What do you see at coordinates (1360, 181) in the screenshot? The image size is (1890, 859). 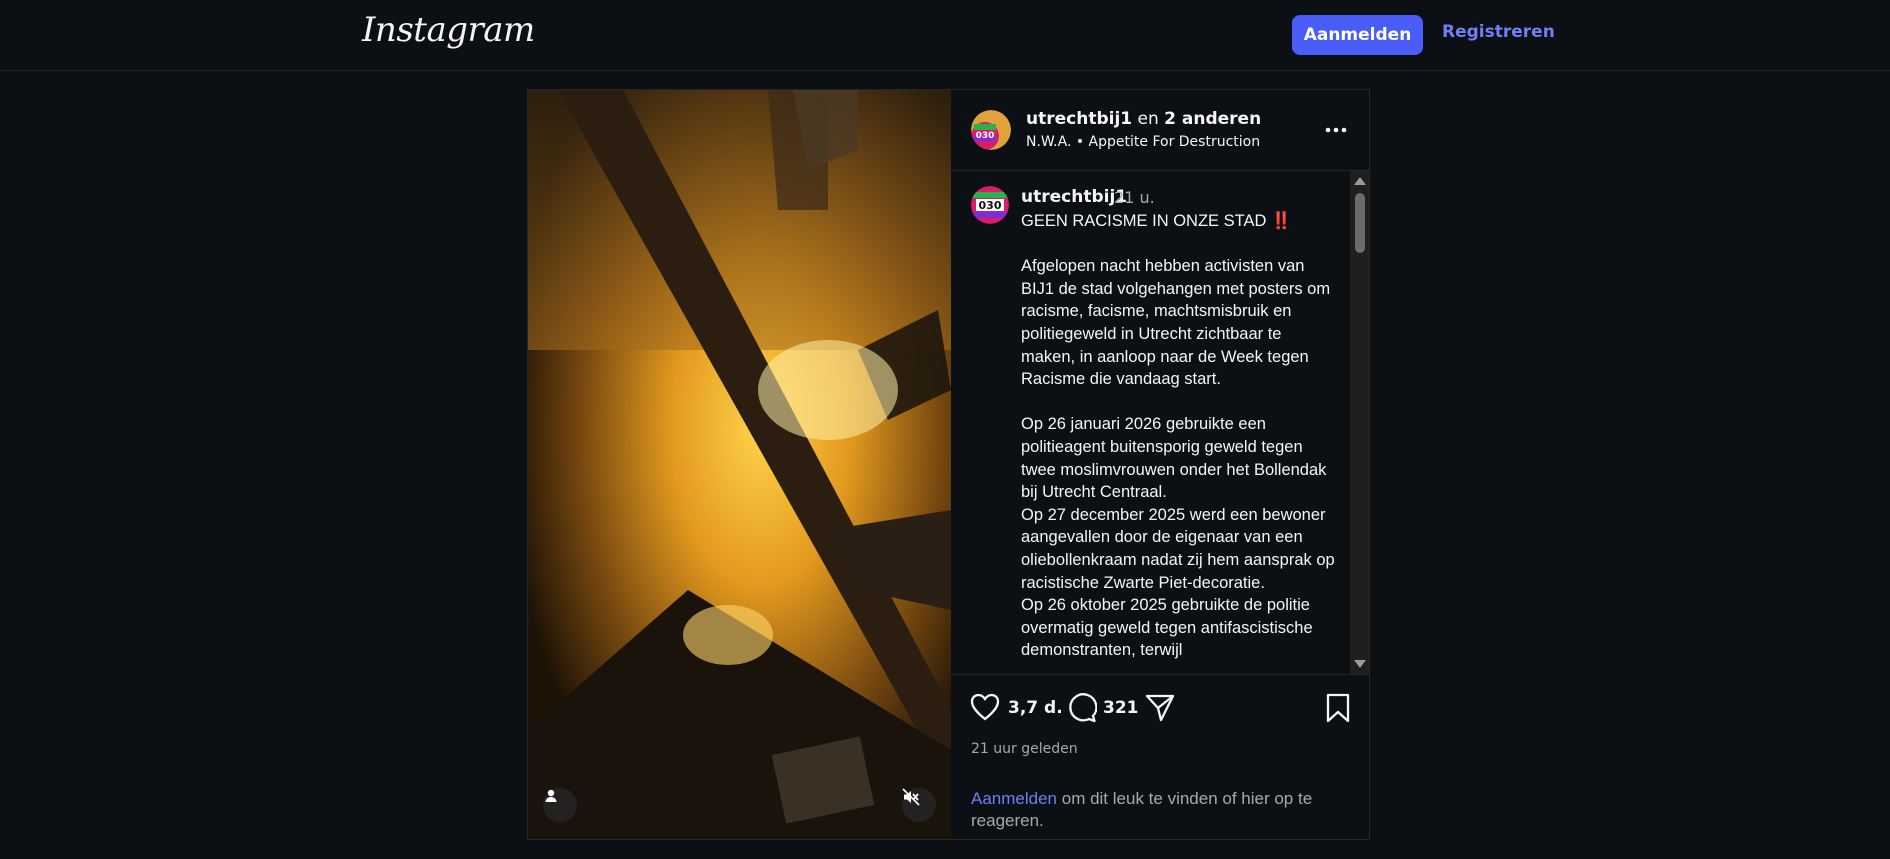 I see `scroll-up-arrow` at bounding box center [1360, 181].